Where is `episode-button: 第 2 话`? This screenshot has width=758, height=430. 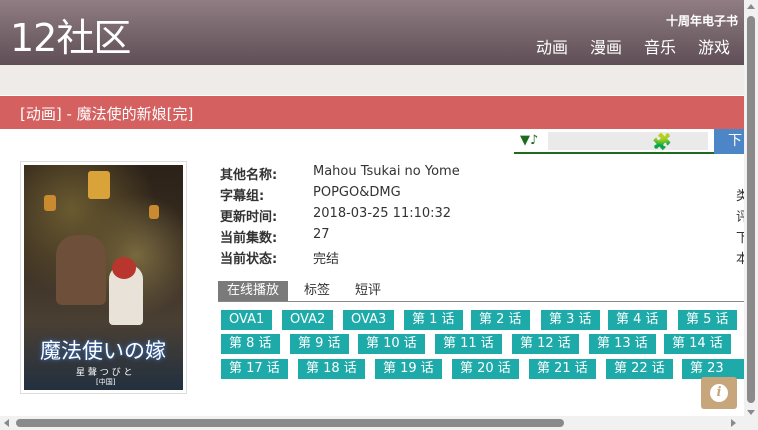
episode-button: 第 2 话 is located at coordinates (500, 320).